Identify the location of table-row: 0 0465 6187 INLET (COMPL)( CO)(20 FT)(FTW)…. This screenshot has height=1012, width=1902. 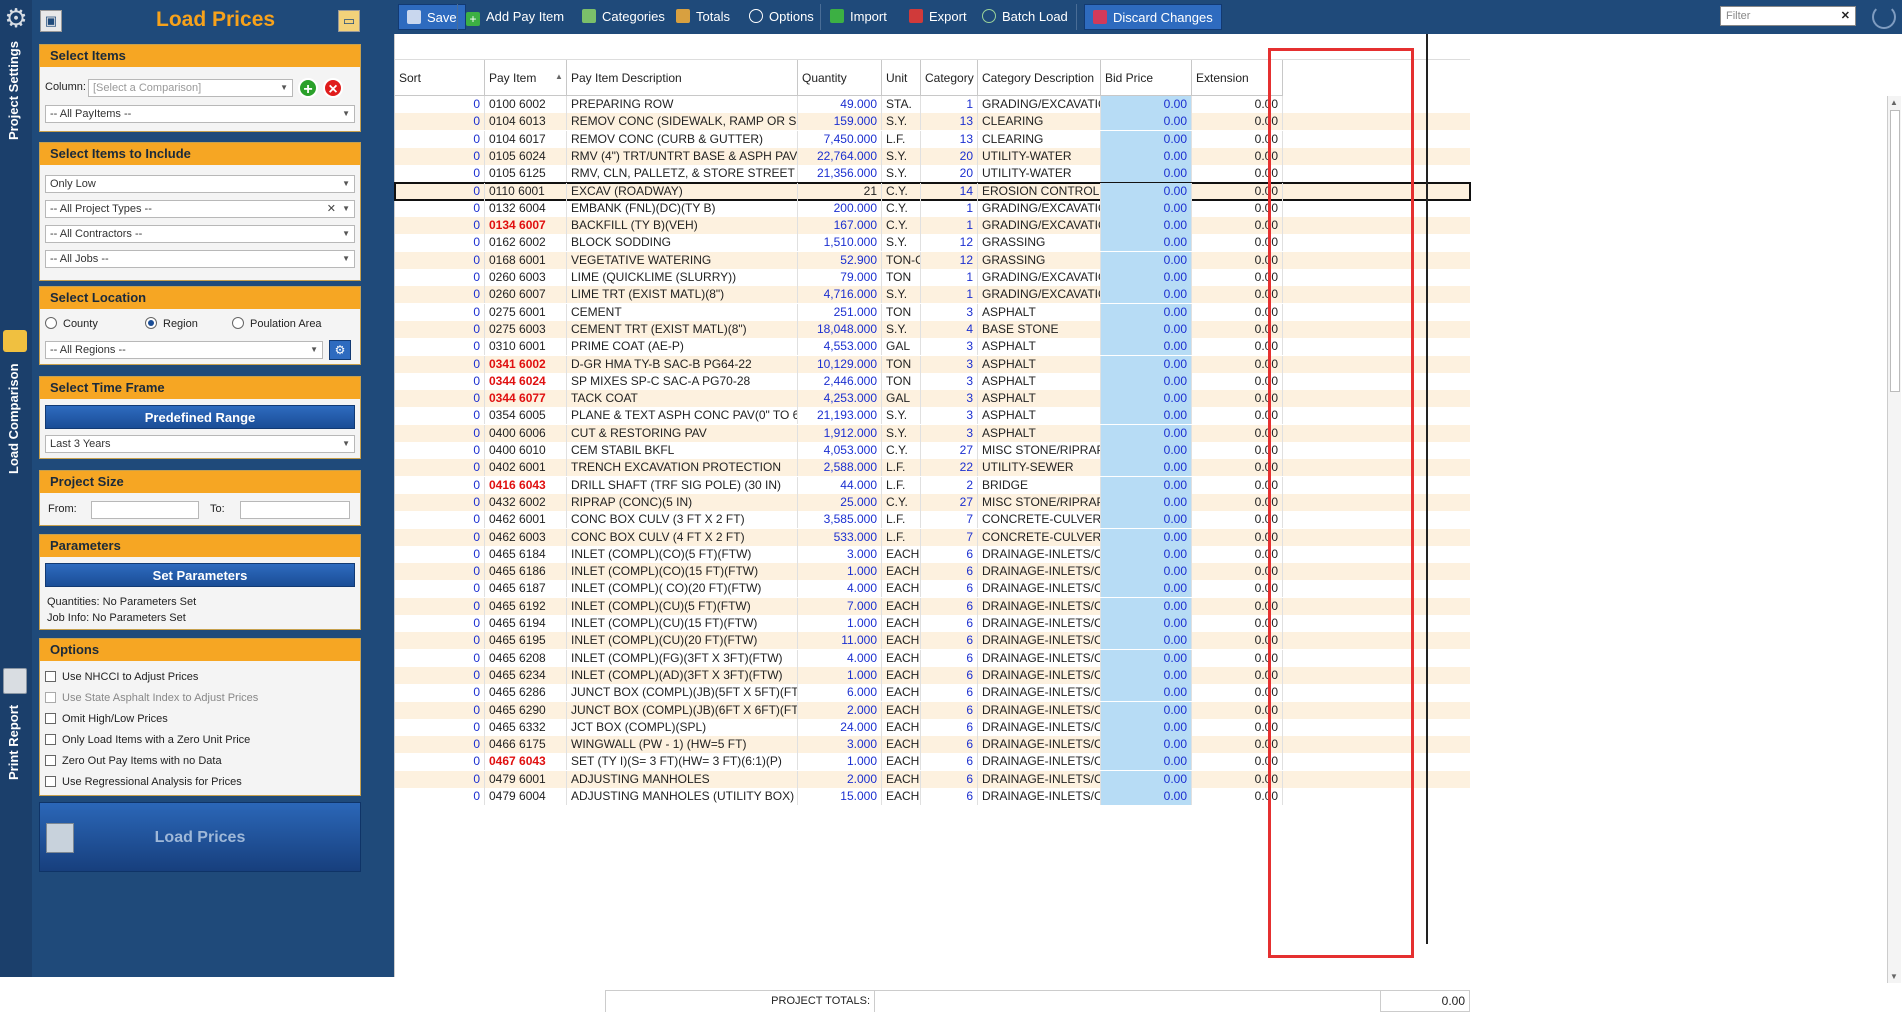
(932, 589).